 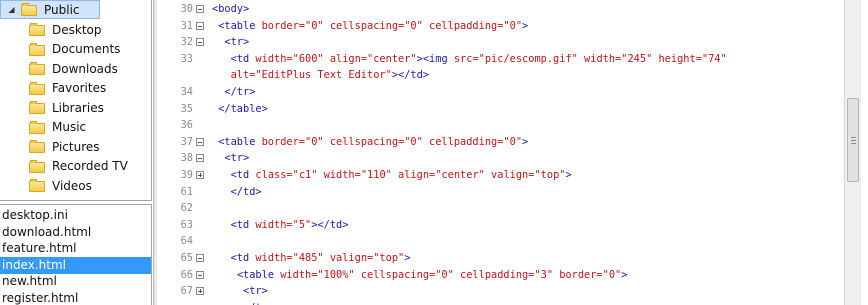 What do you see at coordinates (86, 49) in the screenshot?
I see `tree-item-label: Documents` at bounding box center [86, 49].